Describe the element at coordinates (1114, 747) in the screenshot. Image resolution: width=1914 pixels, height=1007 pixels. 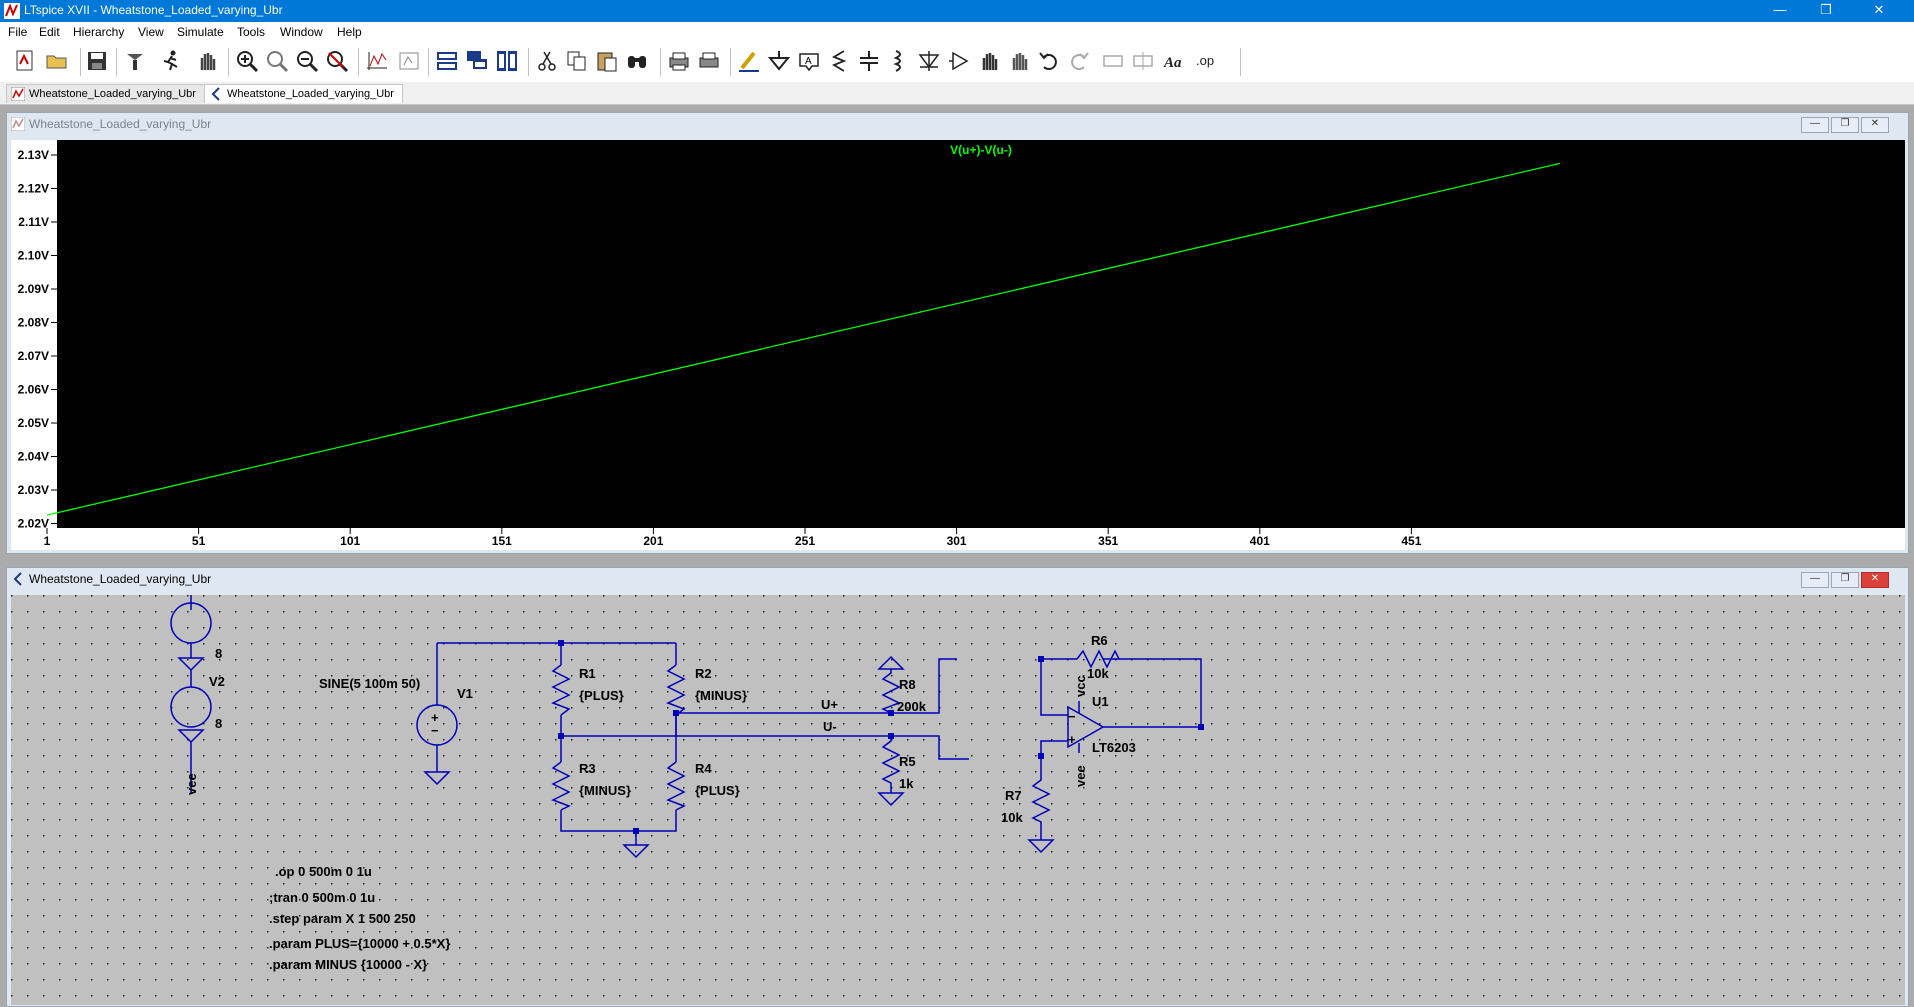
I see `u1-value: LT6203` at that location.